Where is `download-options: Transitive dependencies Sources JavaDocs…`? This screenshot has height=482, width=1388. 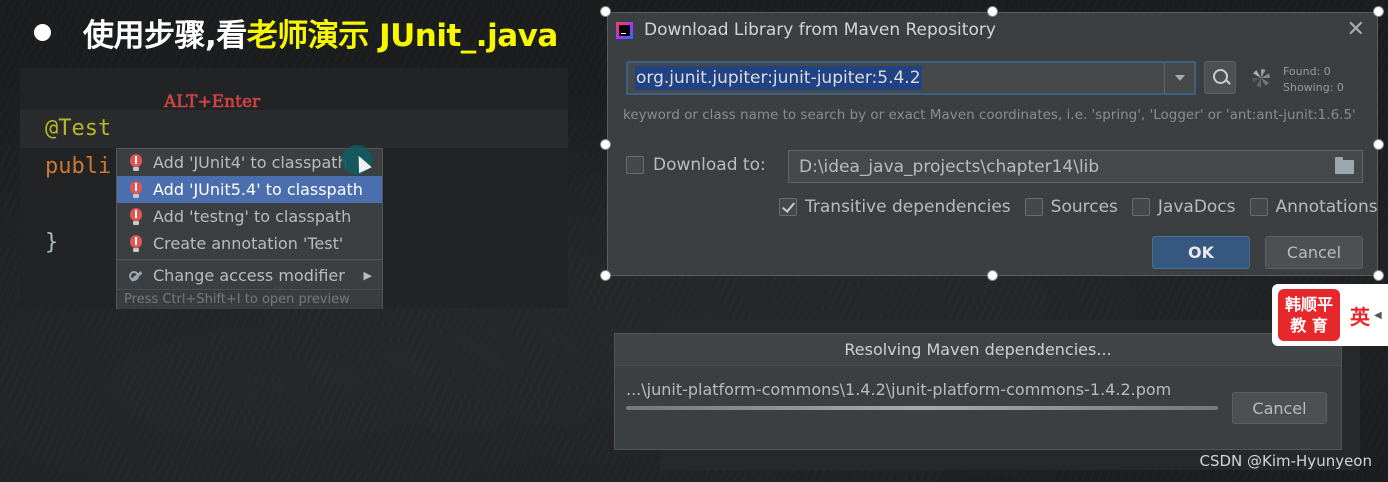 download-options: Transitive dependencies Sources JavaDocs… is located at coordinates (1083, 207).